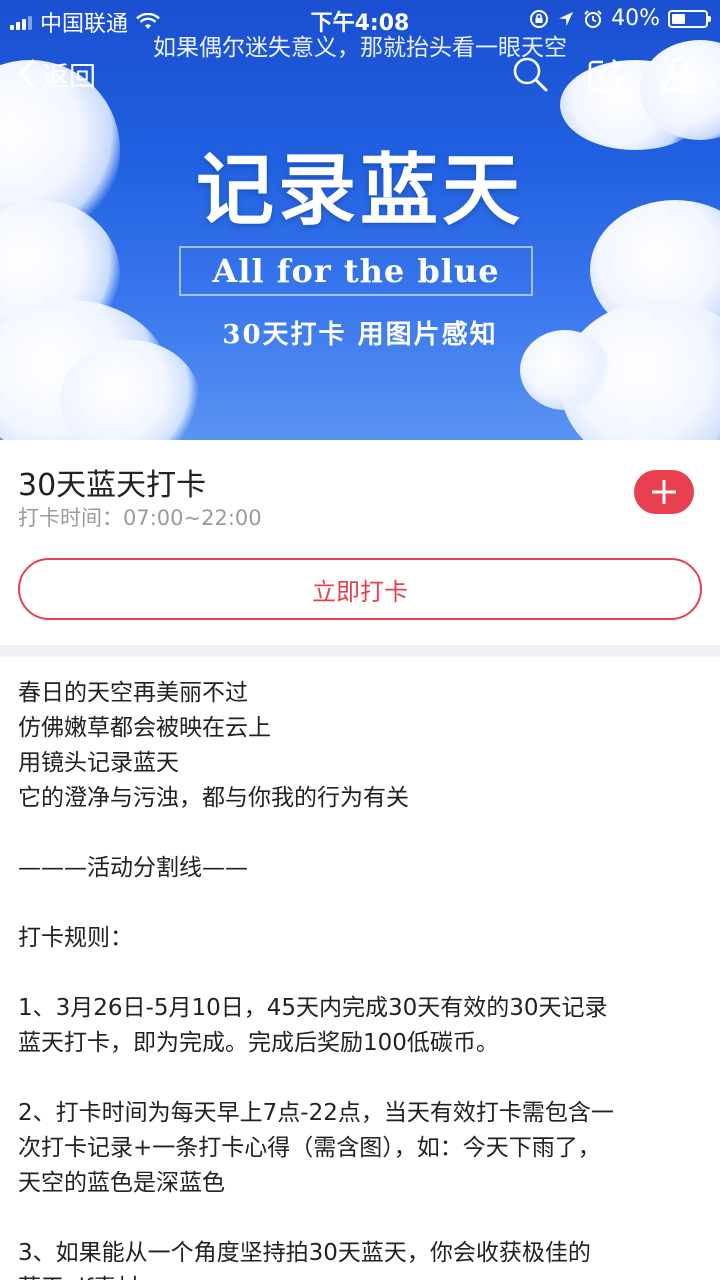  Describe the element at coordinates (678, 18) in the screenshot. I see `battery-level` at that location.